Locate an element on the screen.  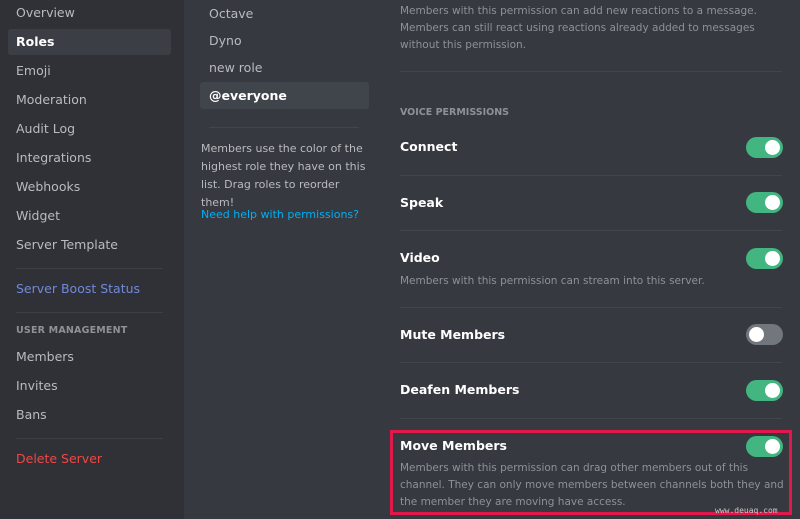
role-item-octave: Octave is located at coordinates (284, 13).